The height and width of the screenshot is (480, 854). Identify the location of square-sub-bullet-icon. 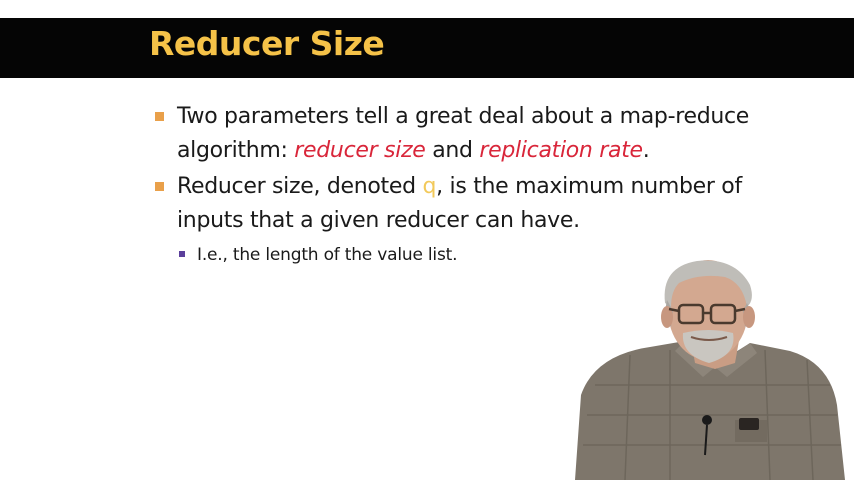
(182, 254).